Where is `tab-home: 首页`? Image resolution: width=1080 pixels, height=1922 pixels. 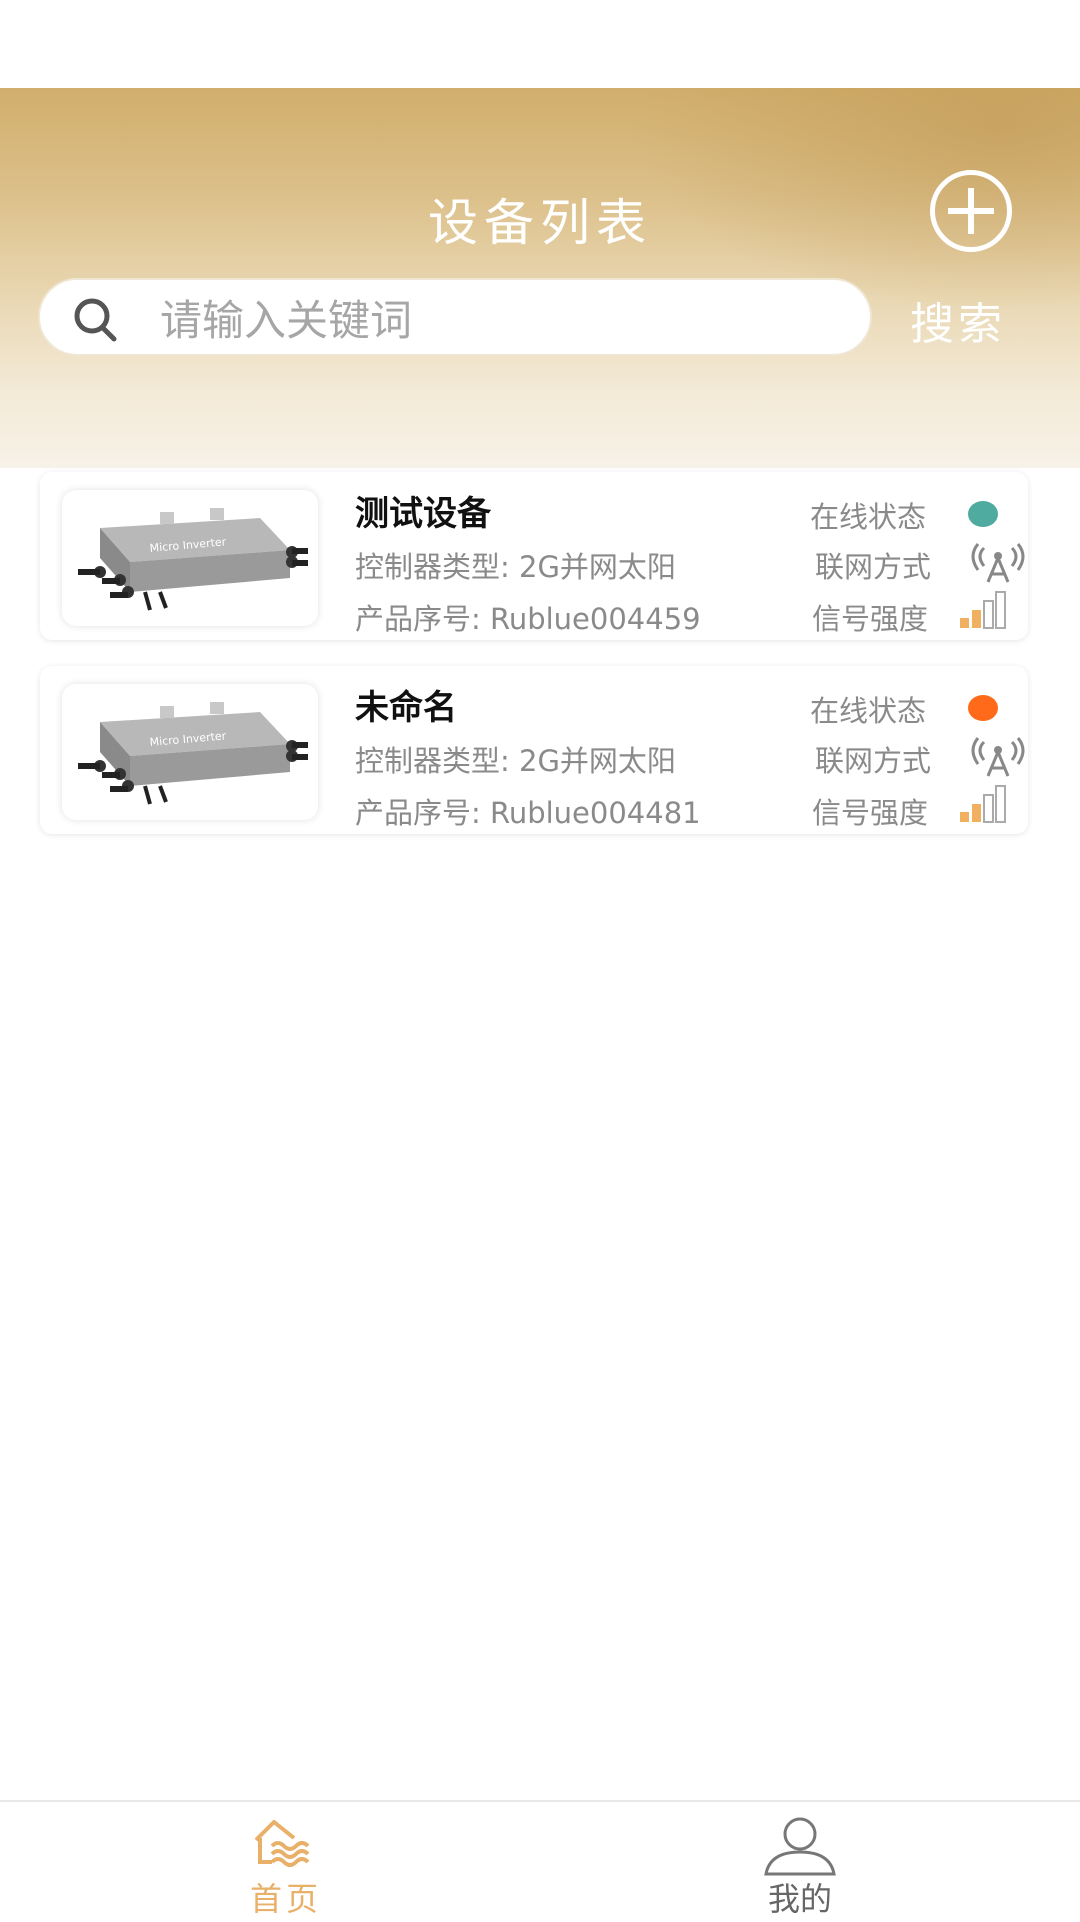
tab-home: 首页 is located at coordinates (270, 1862).